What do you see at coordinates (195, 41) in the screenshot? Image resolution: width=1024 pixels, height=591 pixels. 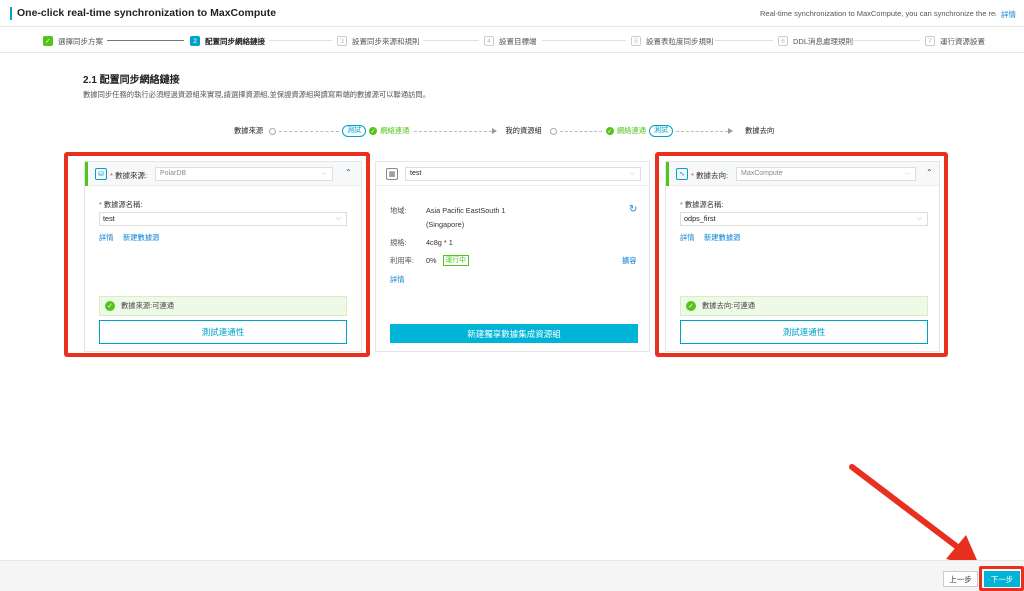 I see `step-number: 2` at bounding box center [195, 41].